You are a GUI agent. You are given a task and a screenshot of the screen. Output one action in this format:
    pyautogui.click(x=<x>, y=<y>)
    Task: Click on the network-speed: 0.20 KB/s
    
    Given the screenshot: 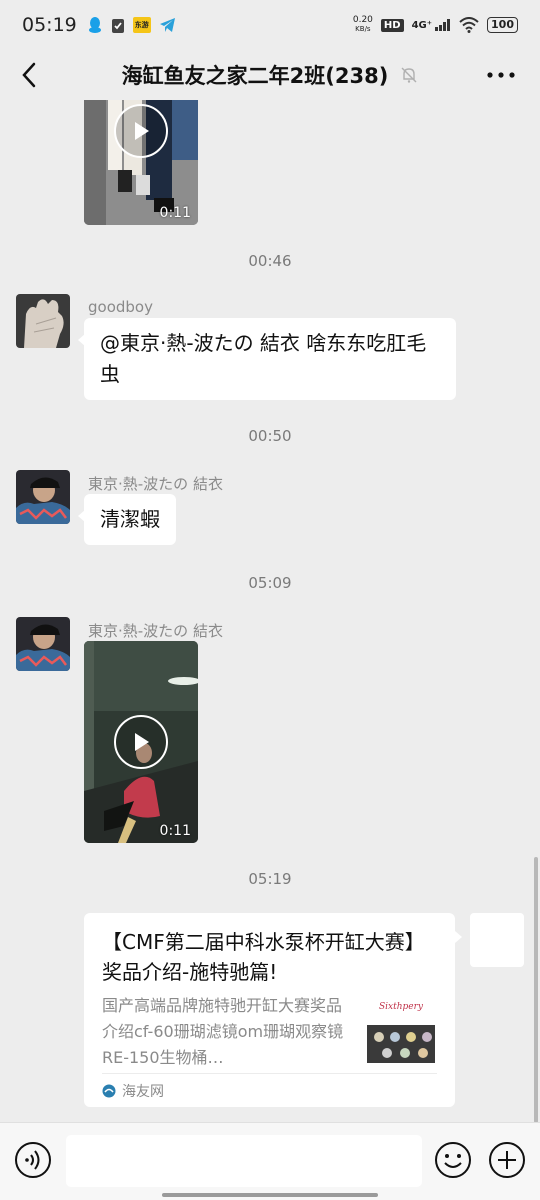 What is the action you would take?
    pyautogui.click(x=363, y=25)
    